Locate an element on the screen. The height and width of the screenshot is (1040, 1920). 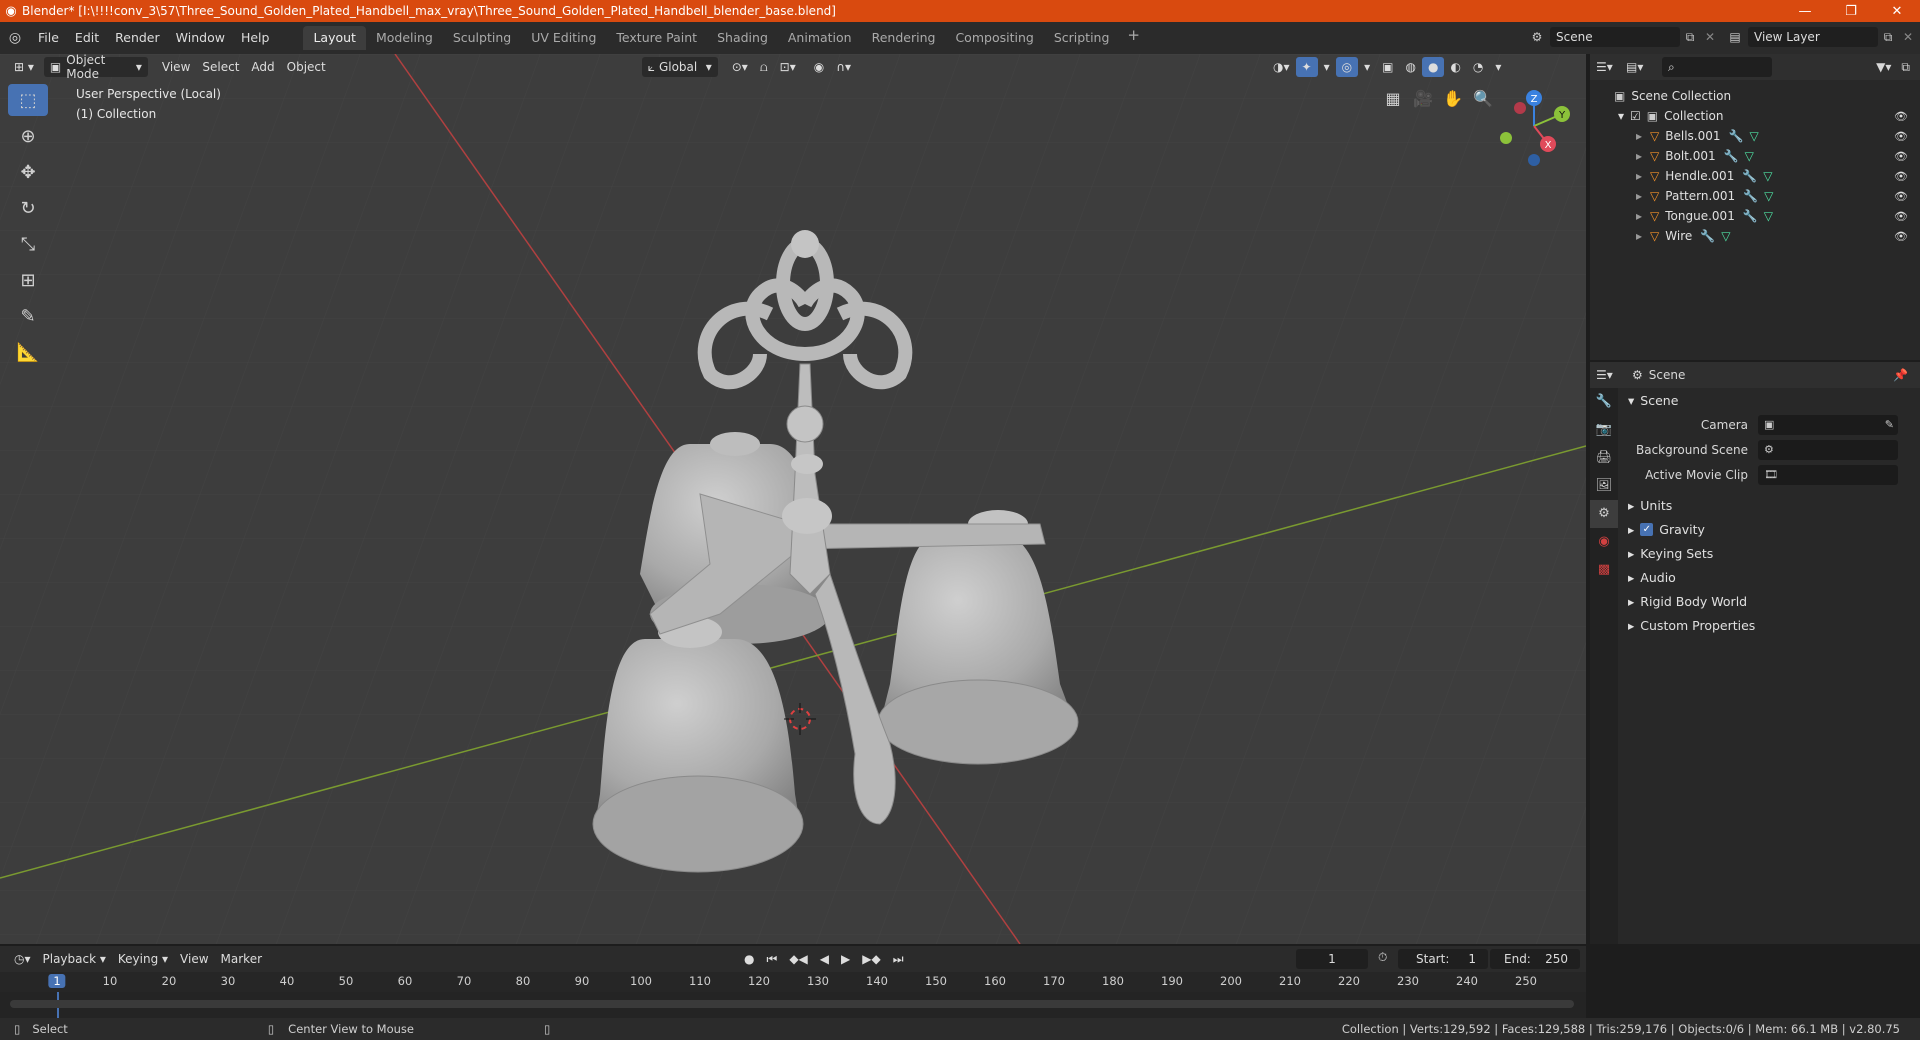
camera-field: ▣ ✎ is located at coordinates (1828, 424).